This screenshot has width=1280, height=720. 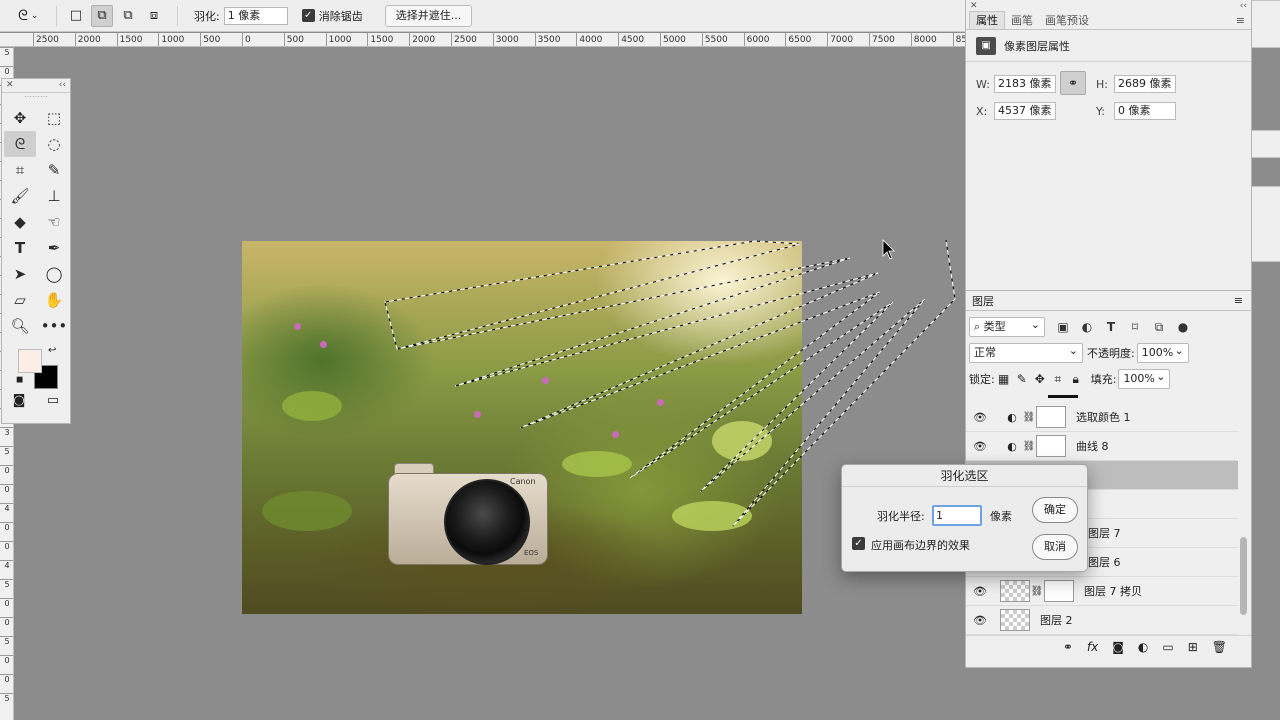 I want to click on intersect-selection-button: ⧈, so click(x=154, y=16).